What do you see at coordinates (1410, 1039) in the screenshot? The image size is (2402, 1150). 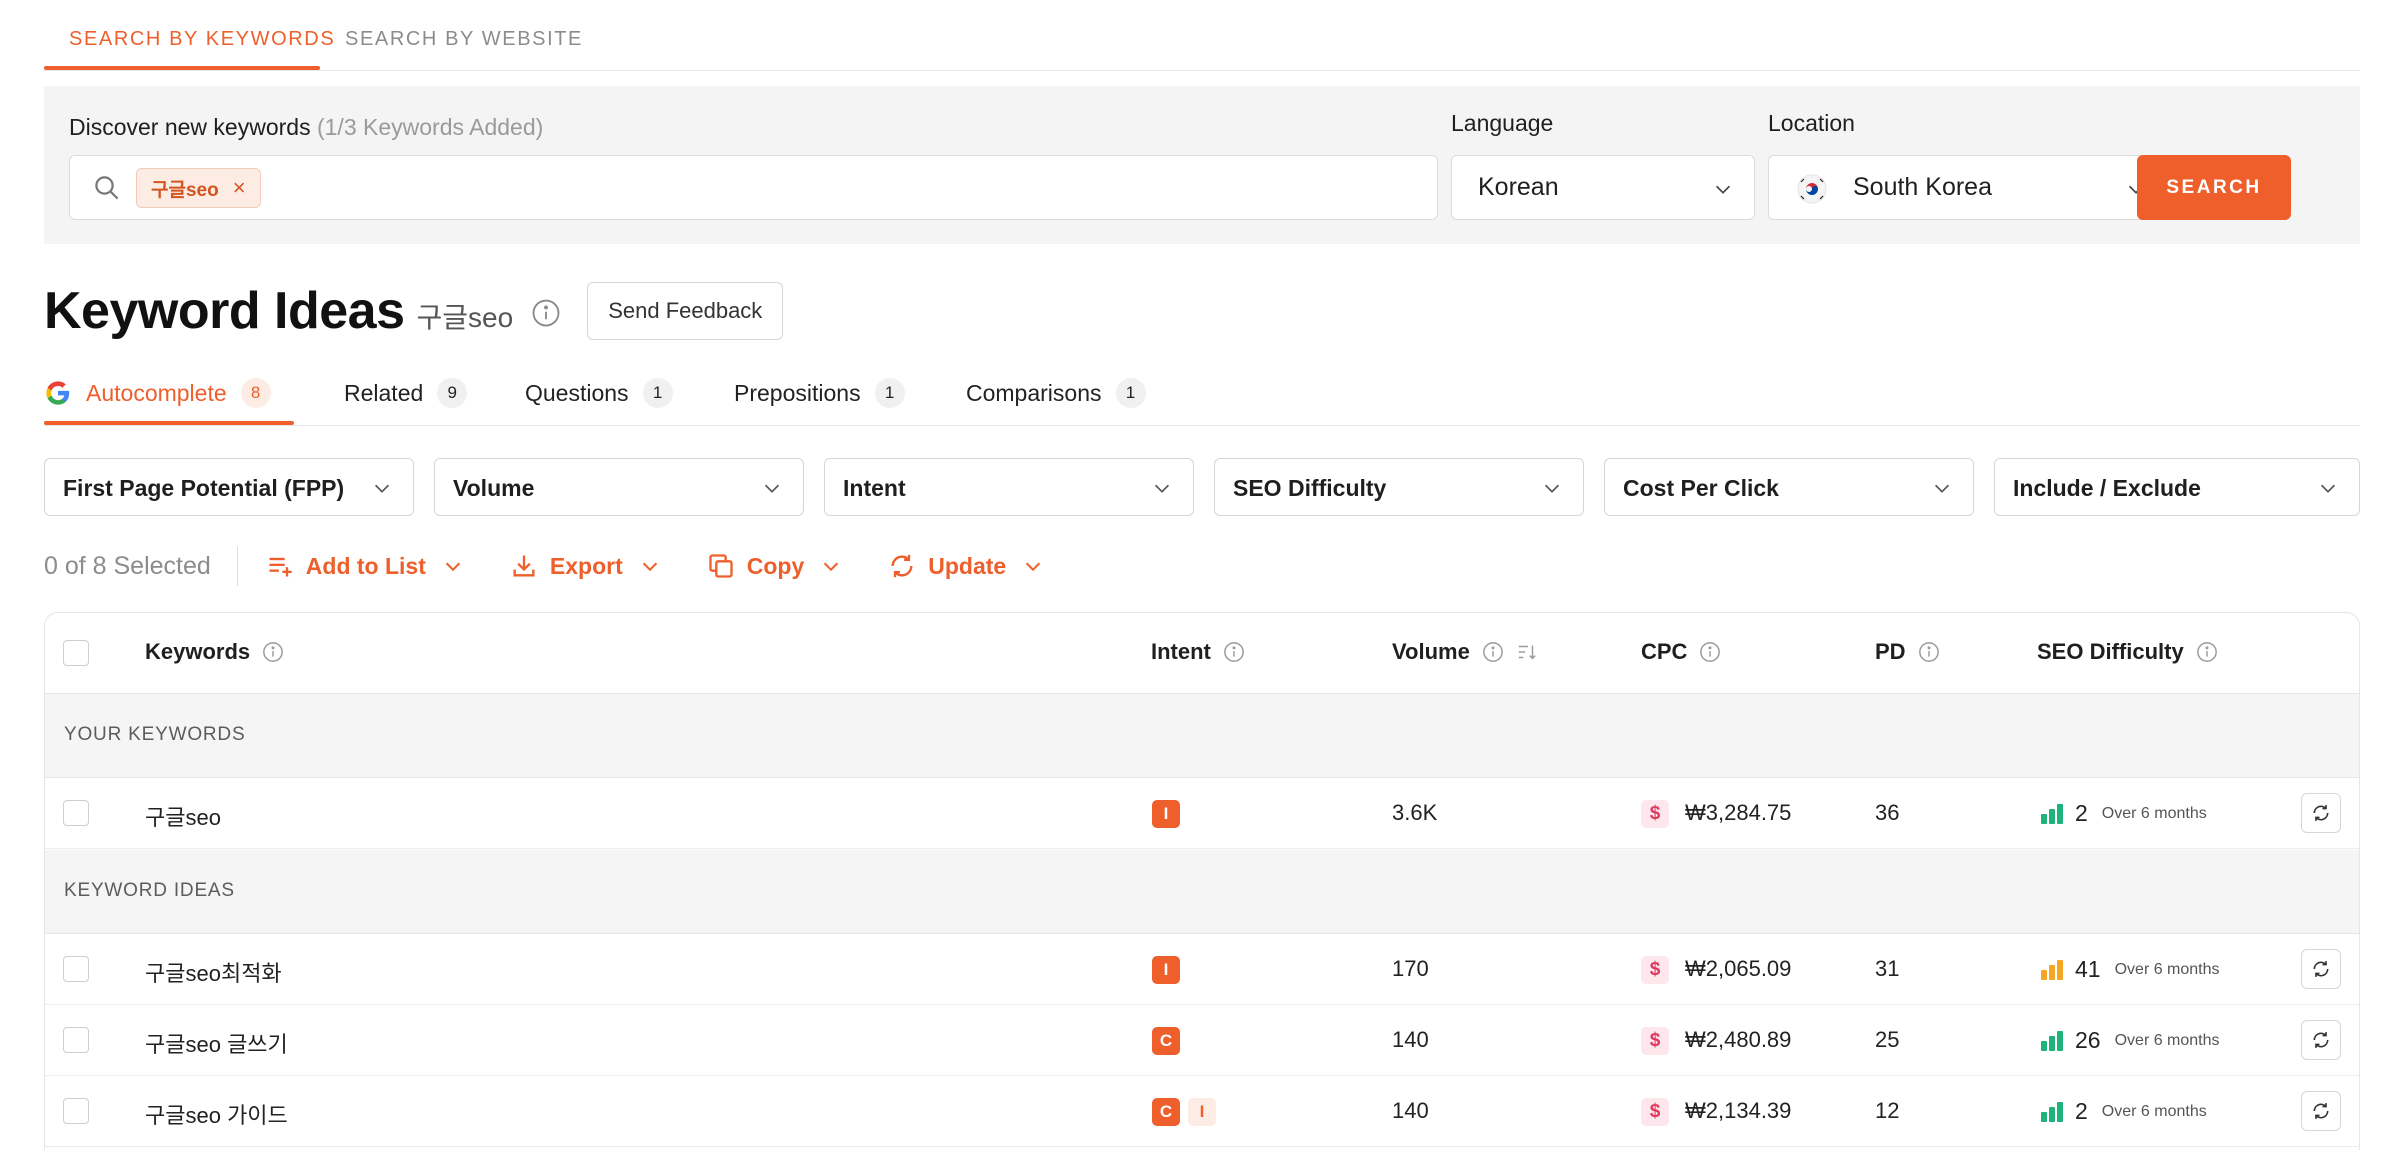 I see `volume-cell: 140` at bounding box center [1410, 1039].